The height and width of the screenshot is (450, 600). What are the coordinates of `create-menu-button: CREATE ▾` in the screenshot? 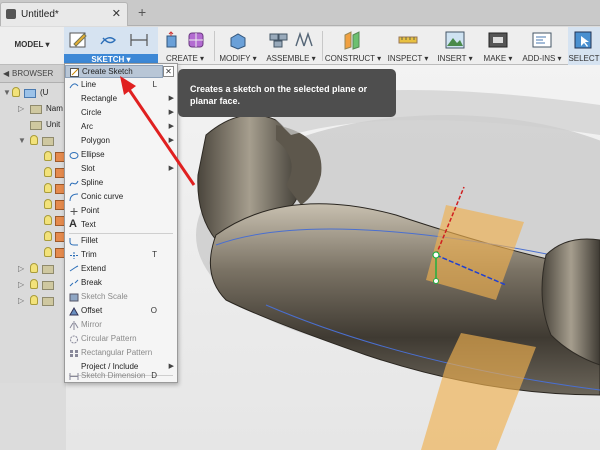 It's located at (185, 58).